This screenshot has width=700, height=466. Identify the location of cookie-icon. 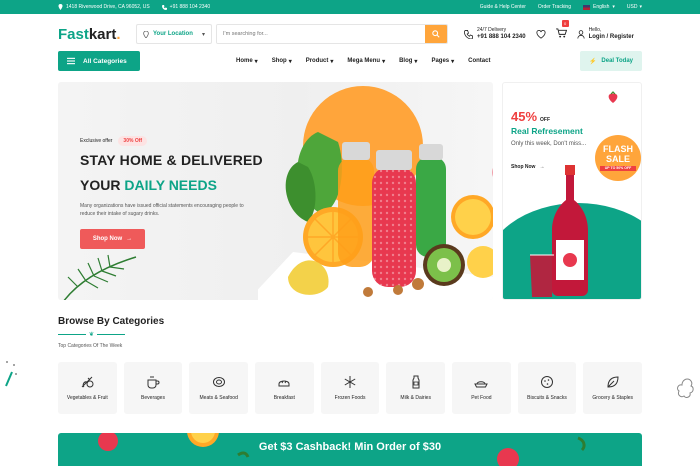
(547, 382).